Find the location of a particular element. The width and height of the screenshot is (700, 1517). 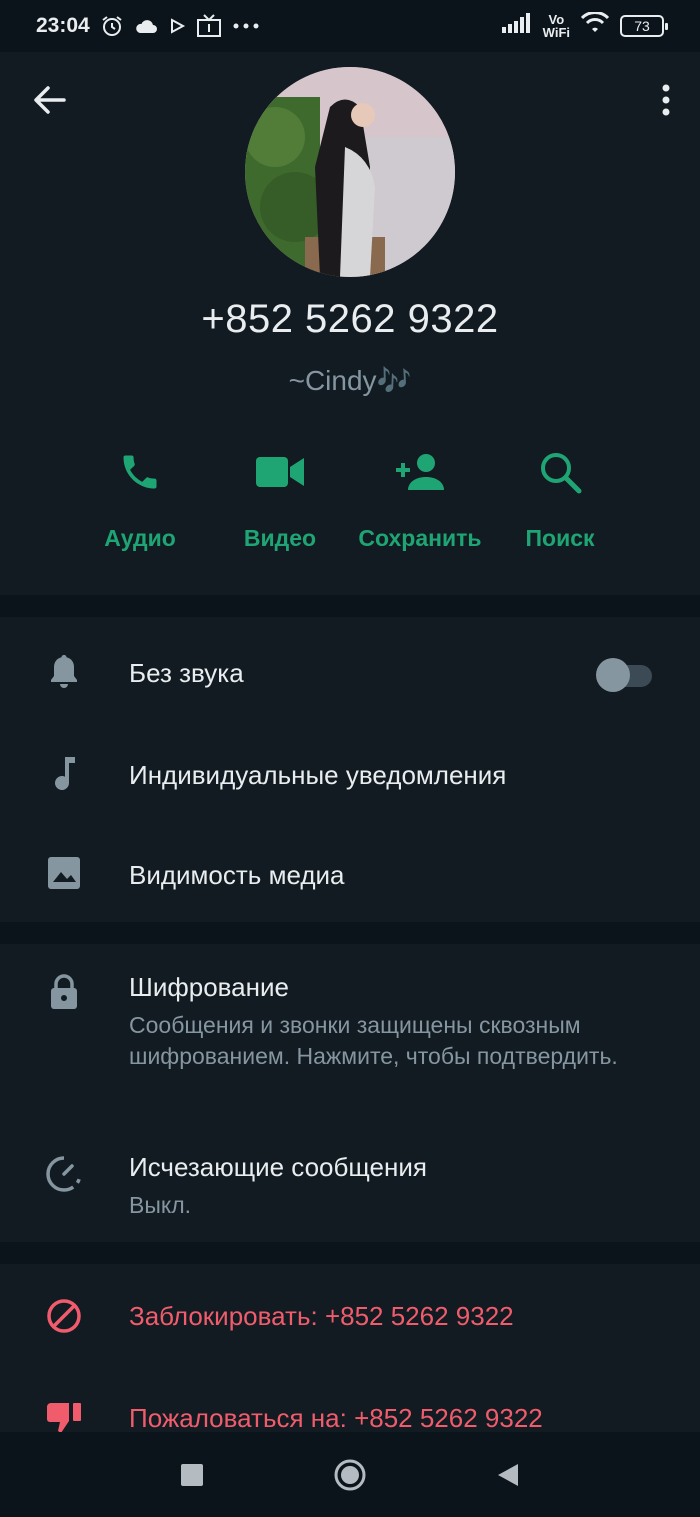

alarm-icon is located at coordinates (112, 26).